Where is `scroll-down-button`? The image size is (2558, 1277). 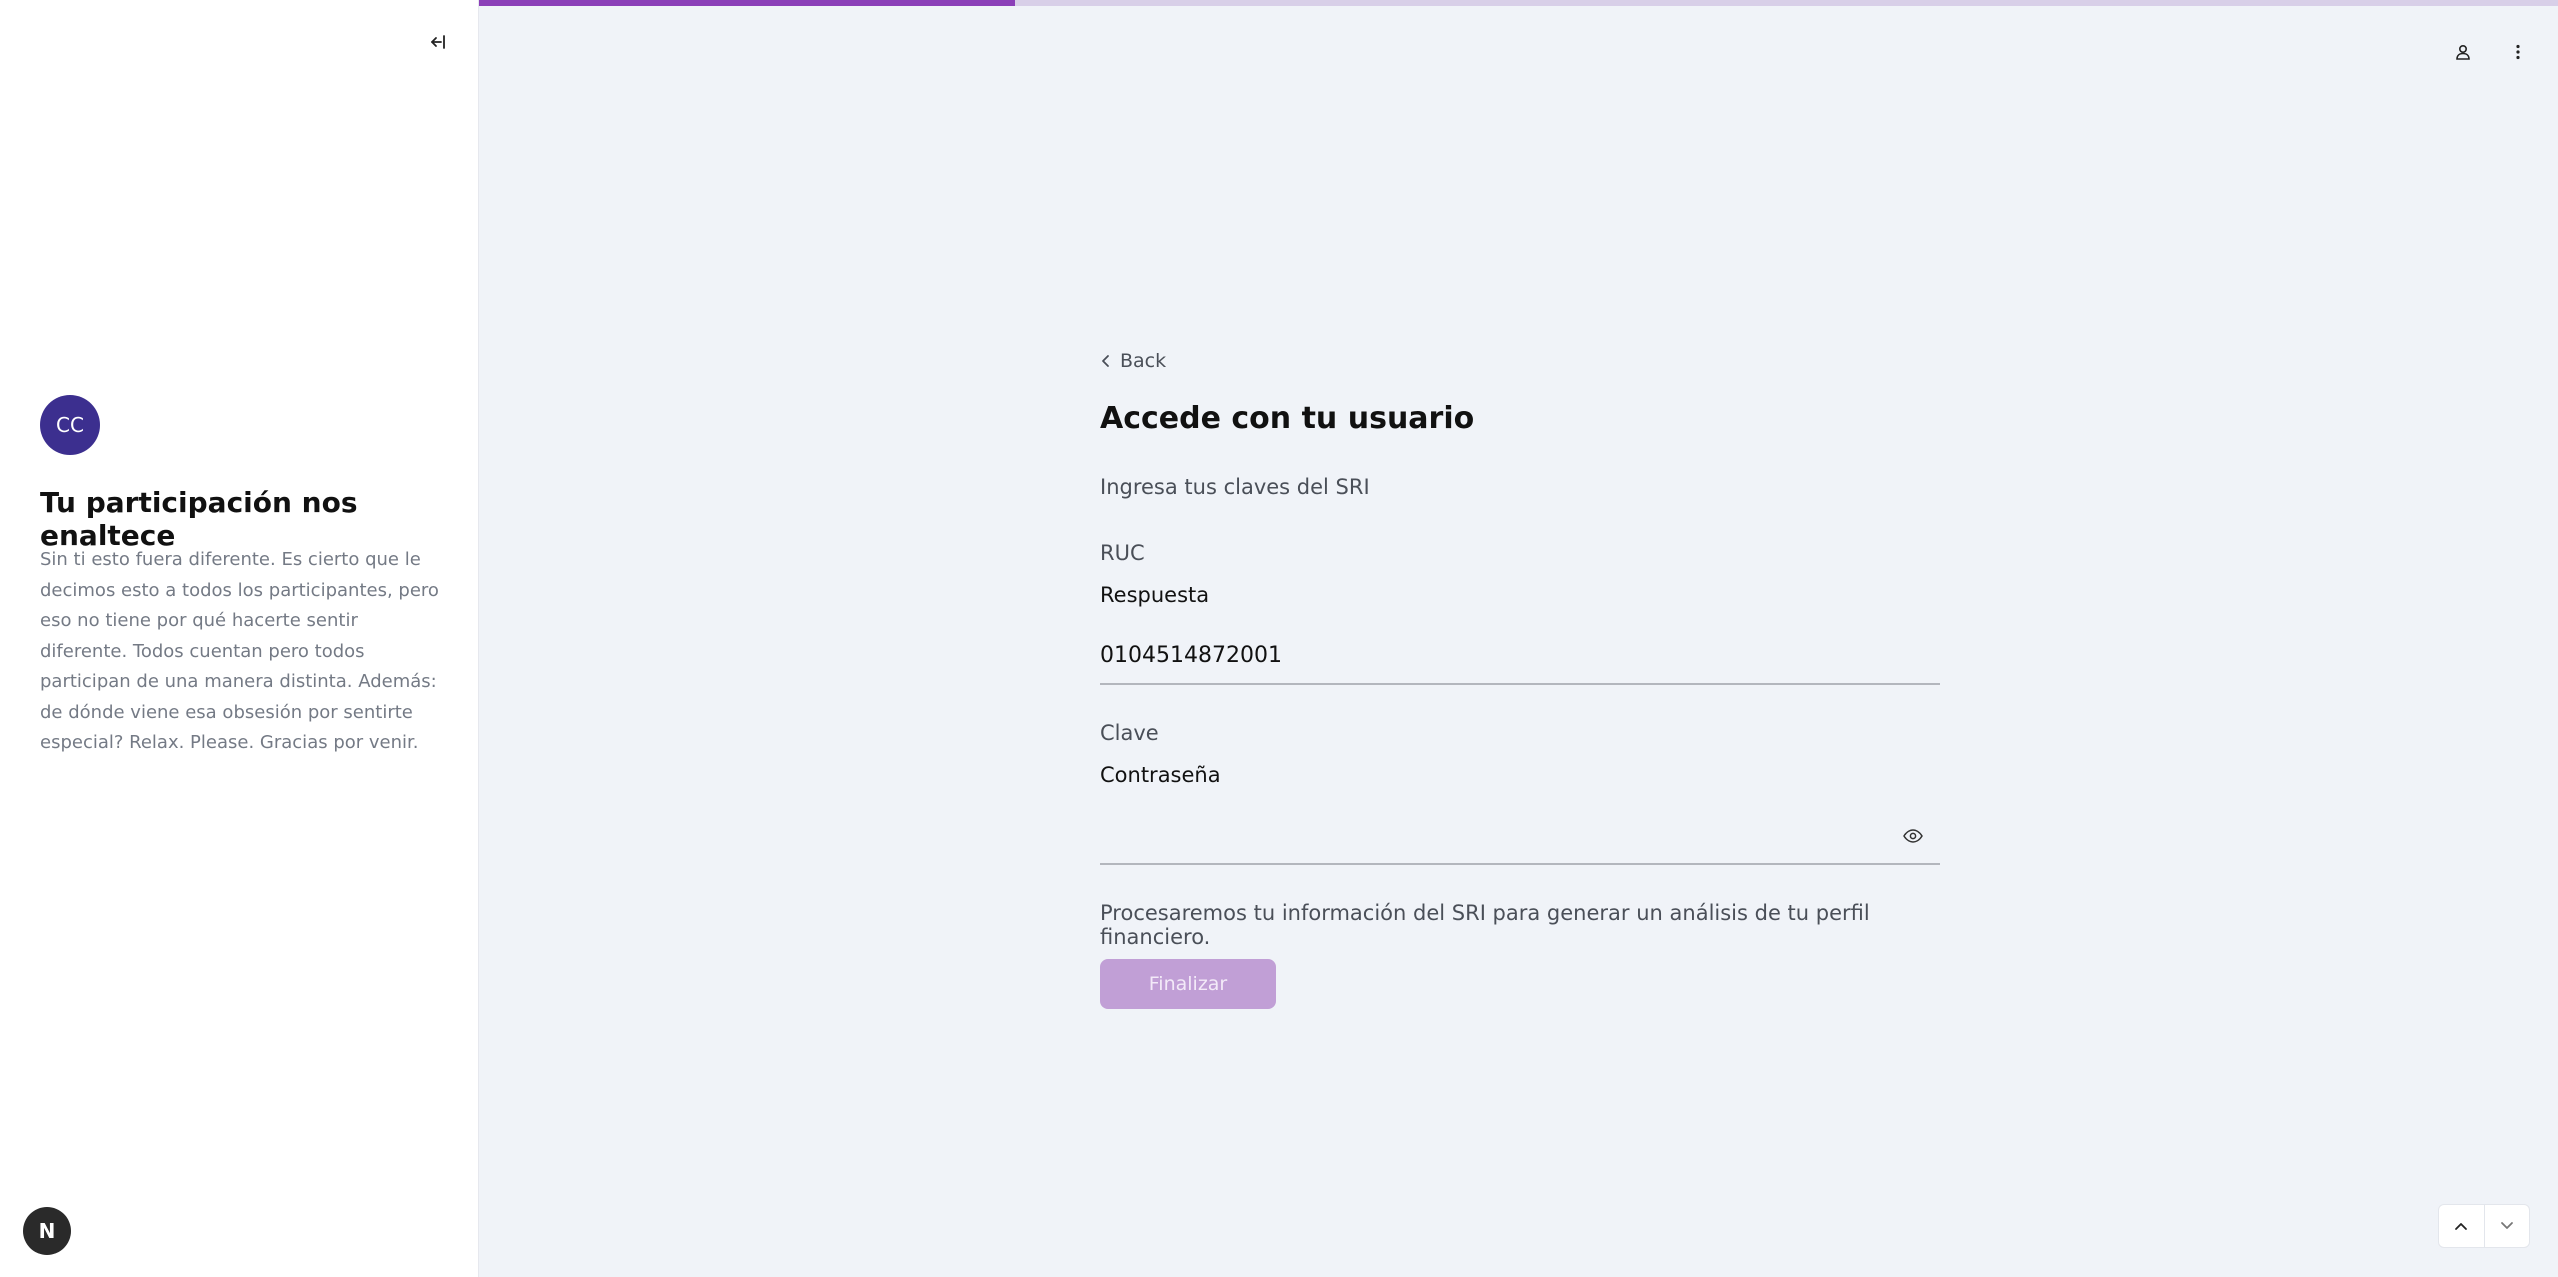
scroll-down-button is located at coordinates (2506, 1226).